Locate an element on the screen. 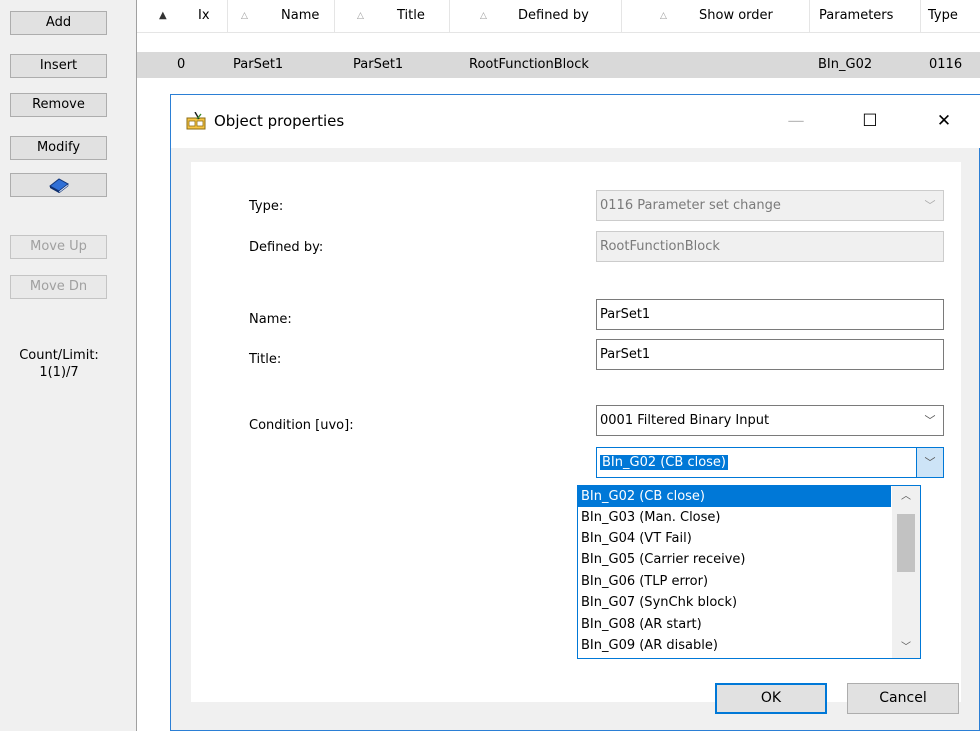  scroll-up-icon: ︿ is located at coordinates (906, 496).